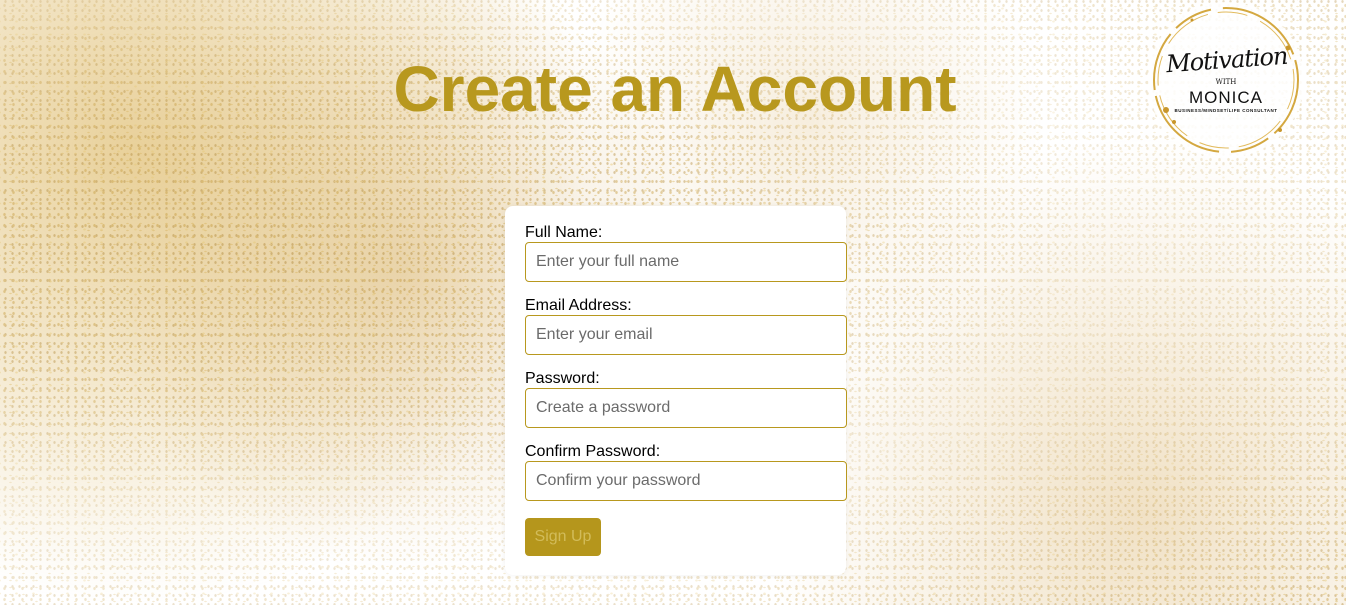  Describe the element at coordinates (1226, 110) in the screenshot. I see `logo-tagline-text: BUSINESS/MINDSET/LIFE CONSULTANT` at that location.